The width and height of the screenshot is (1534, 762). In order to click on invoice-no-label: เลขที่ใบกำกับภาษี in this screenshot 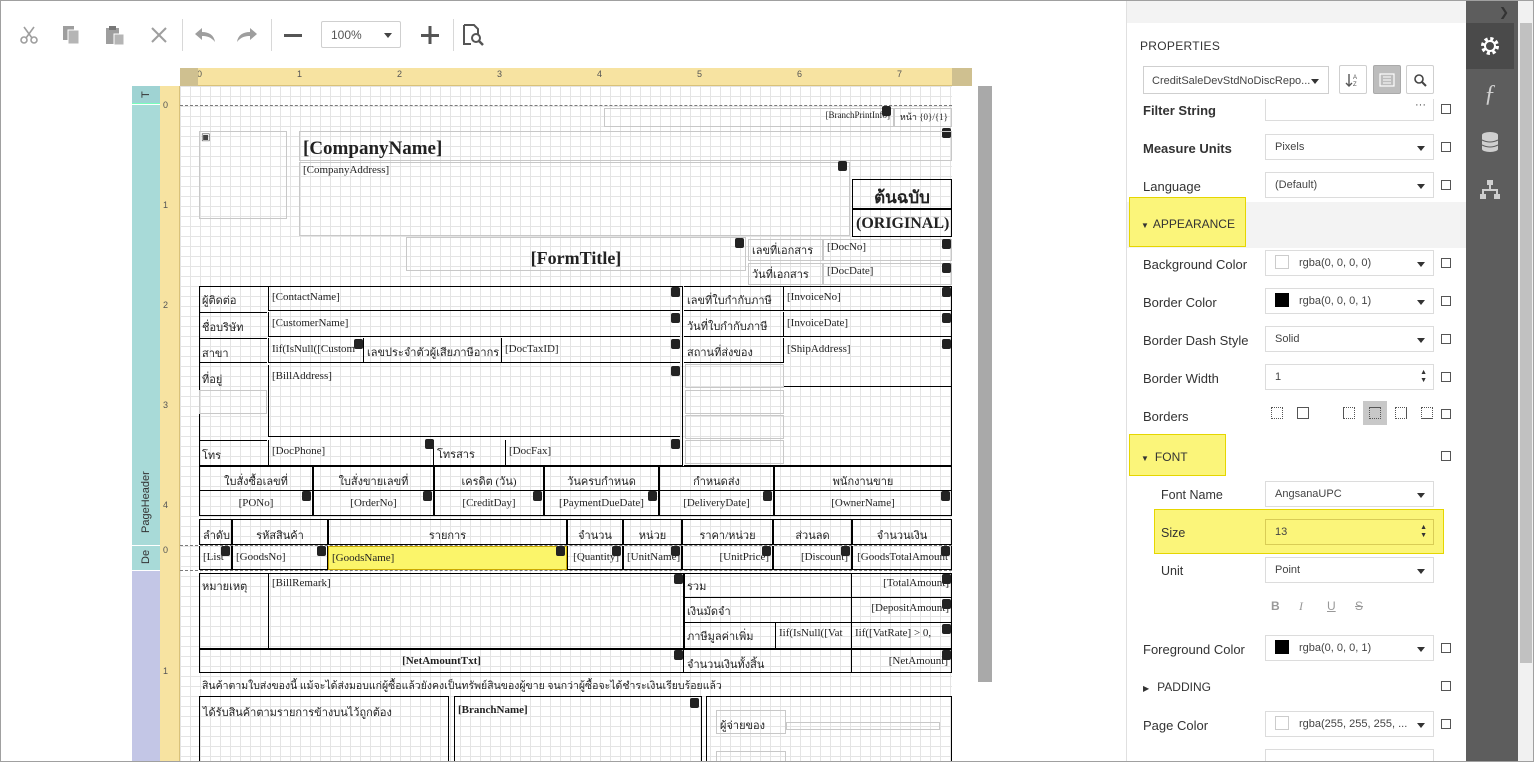, I will do `click(734, 298)`.